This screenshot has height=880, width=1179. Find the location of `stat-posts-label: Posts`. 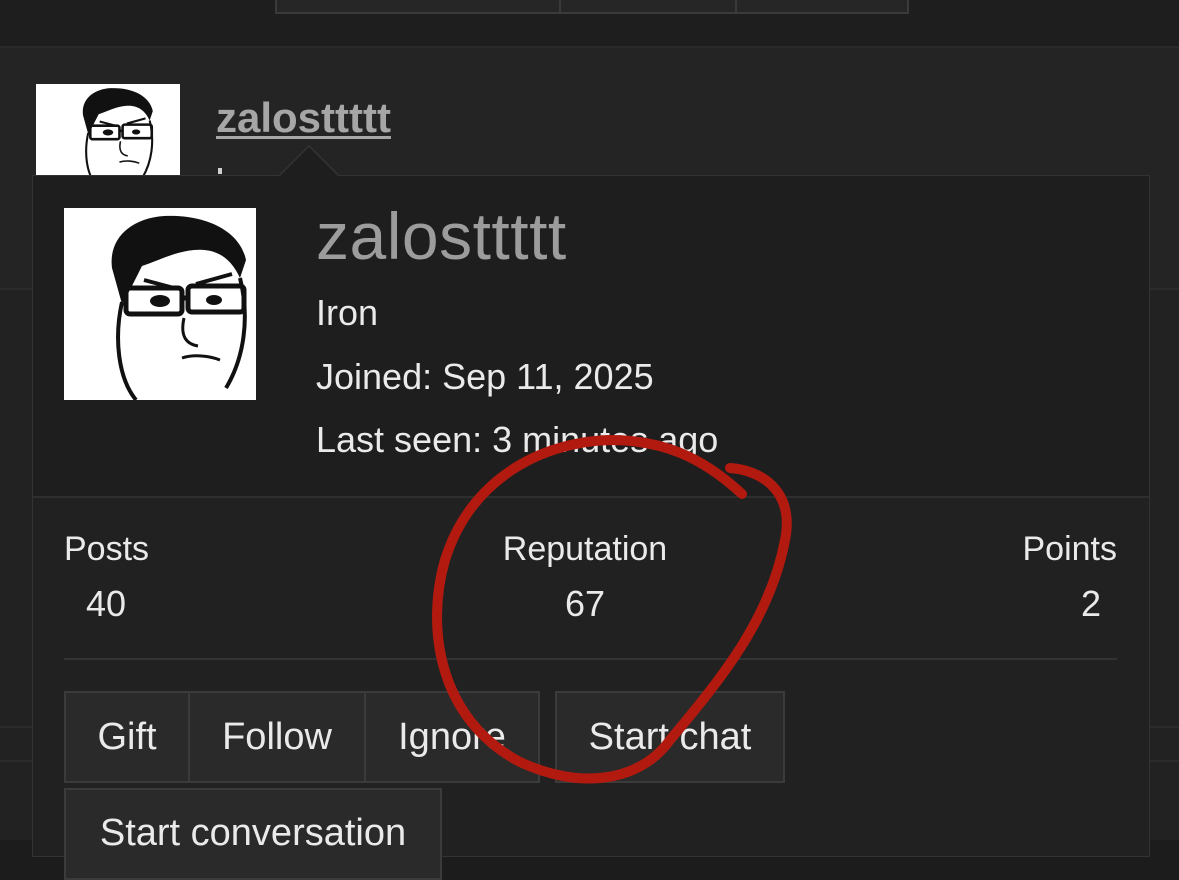

stat-posts-label: Posts is located at coordinates (107, 549).